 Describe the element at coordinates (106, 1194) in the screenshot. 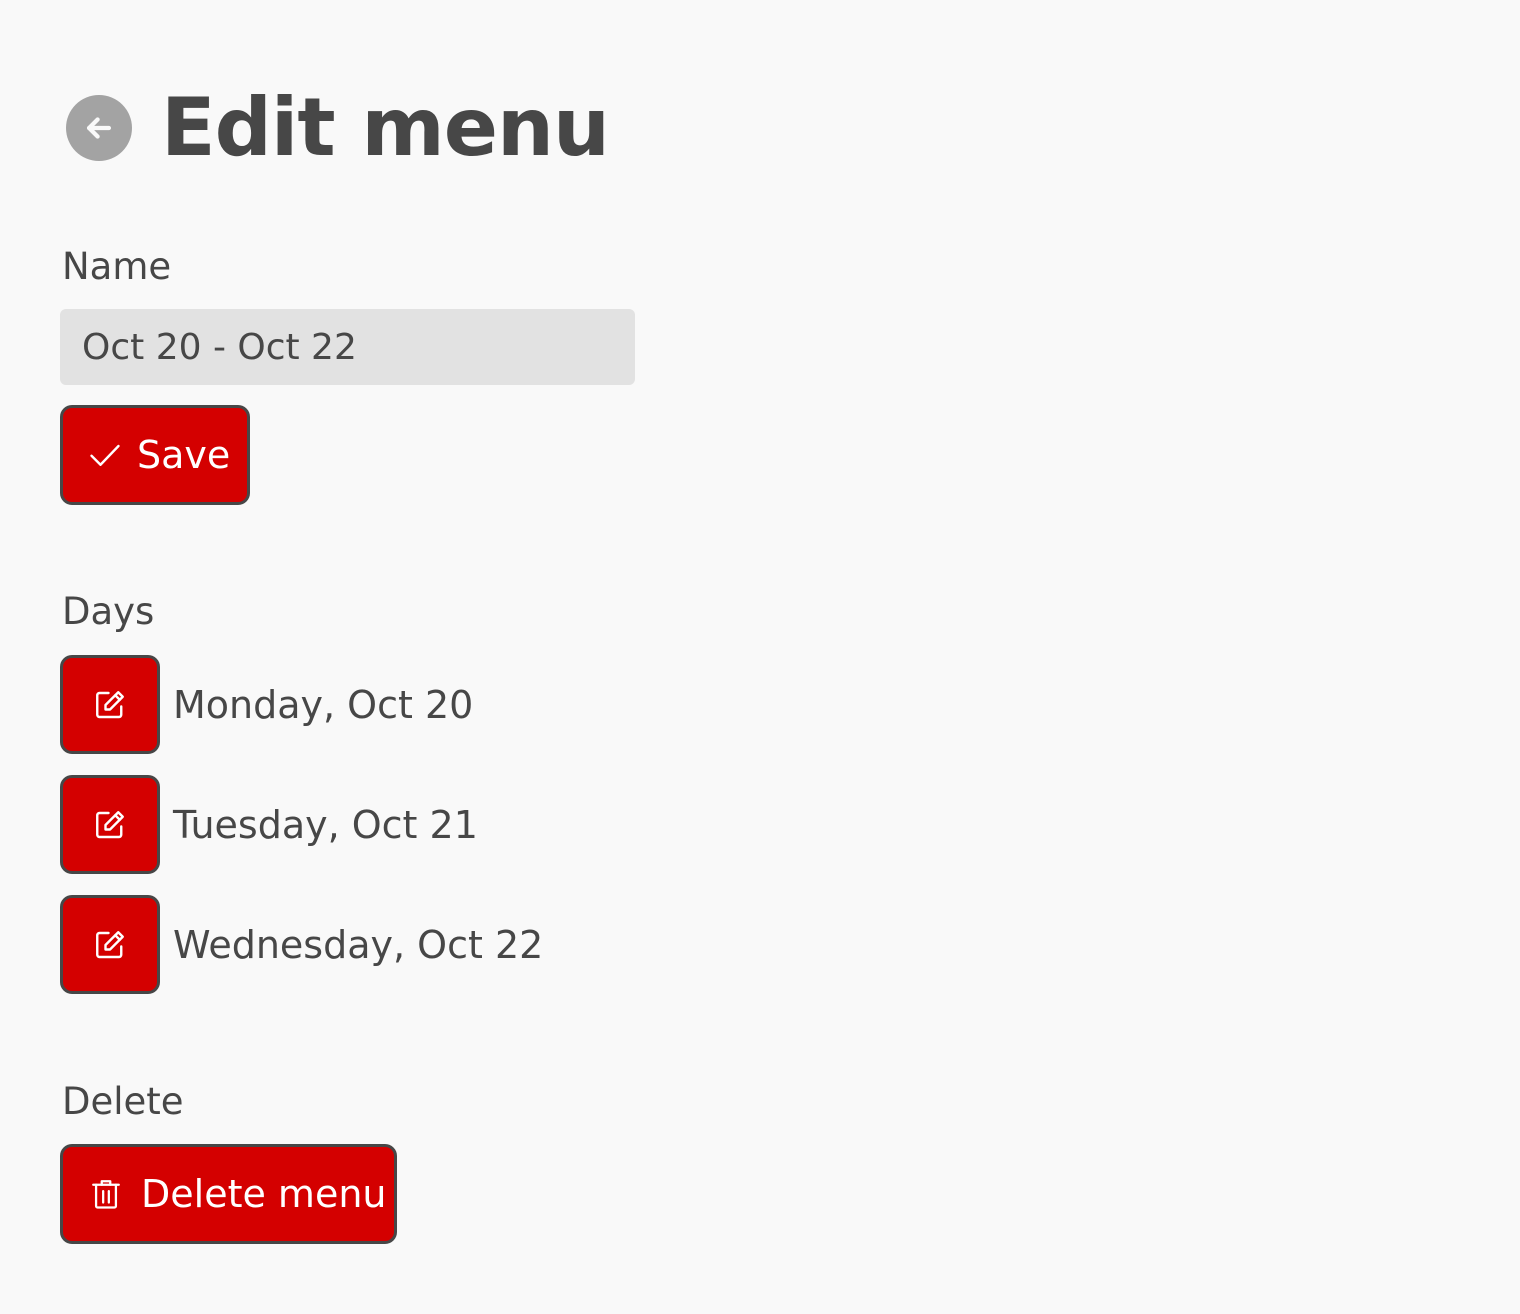

I see `trash-icon` at that location.